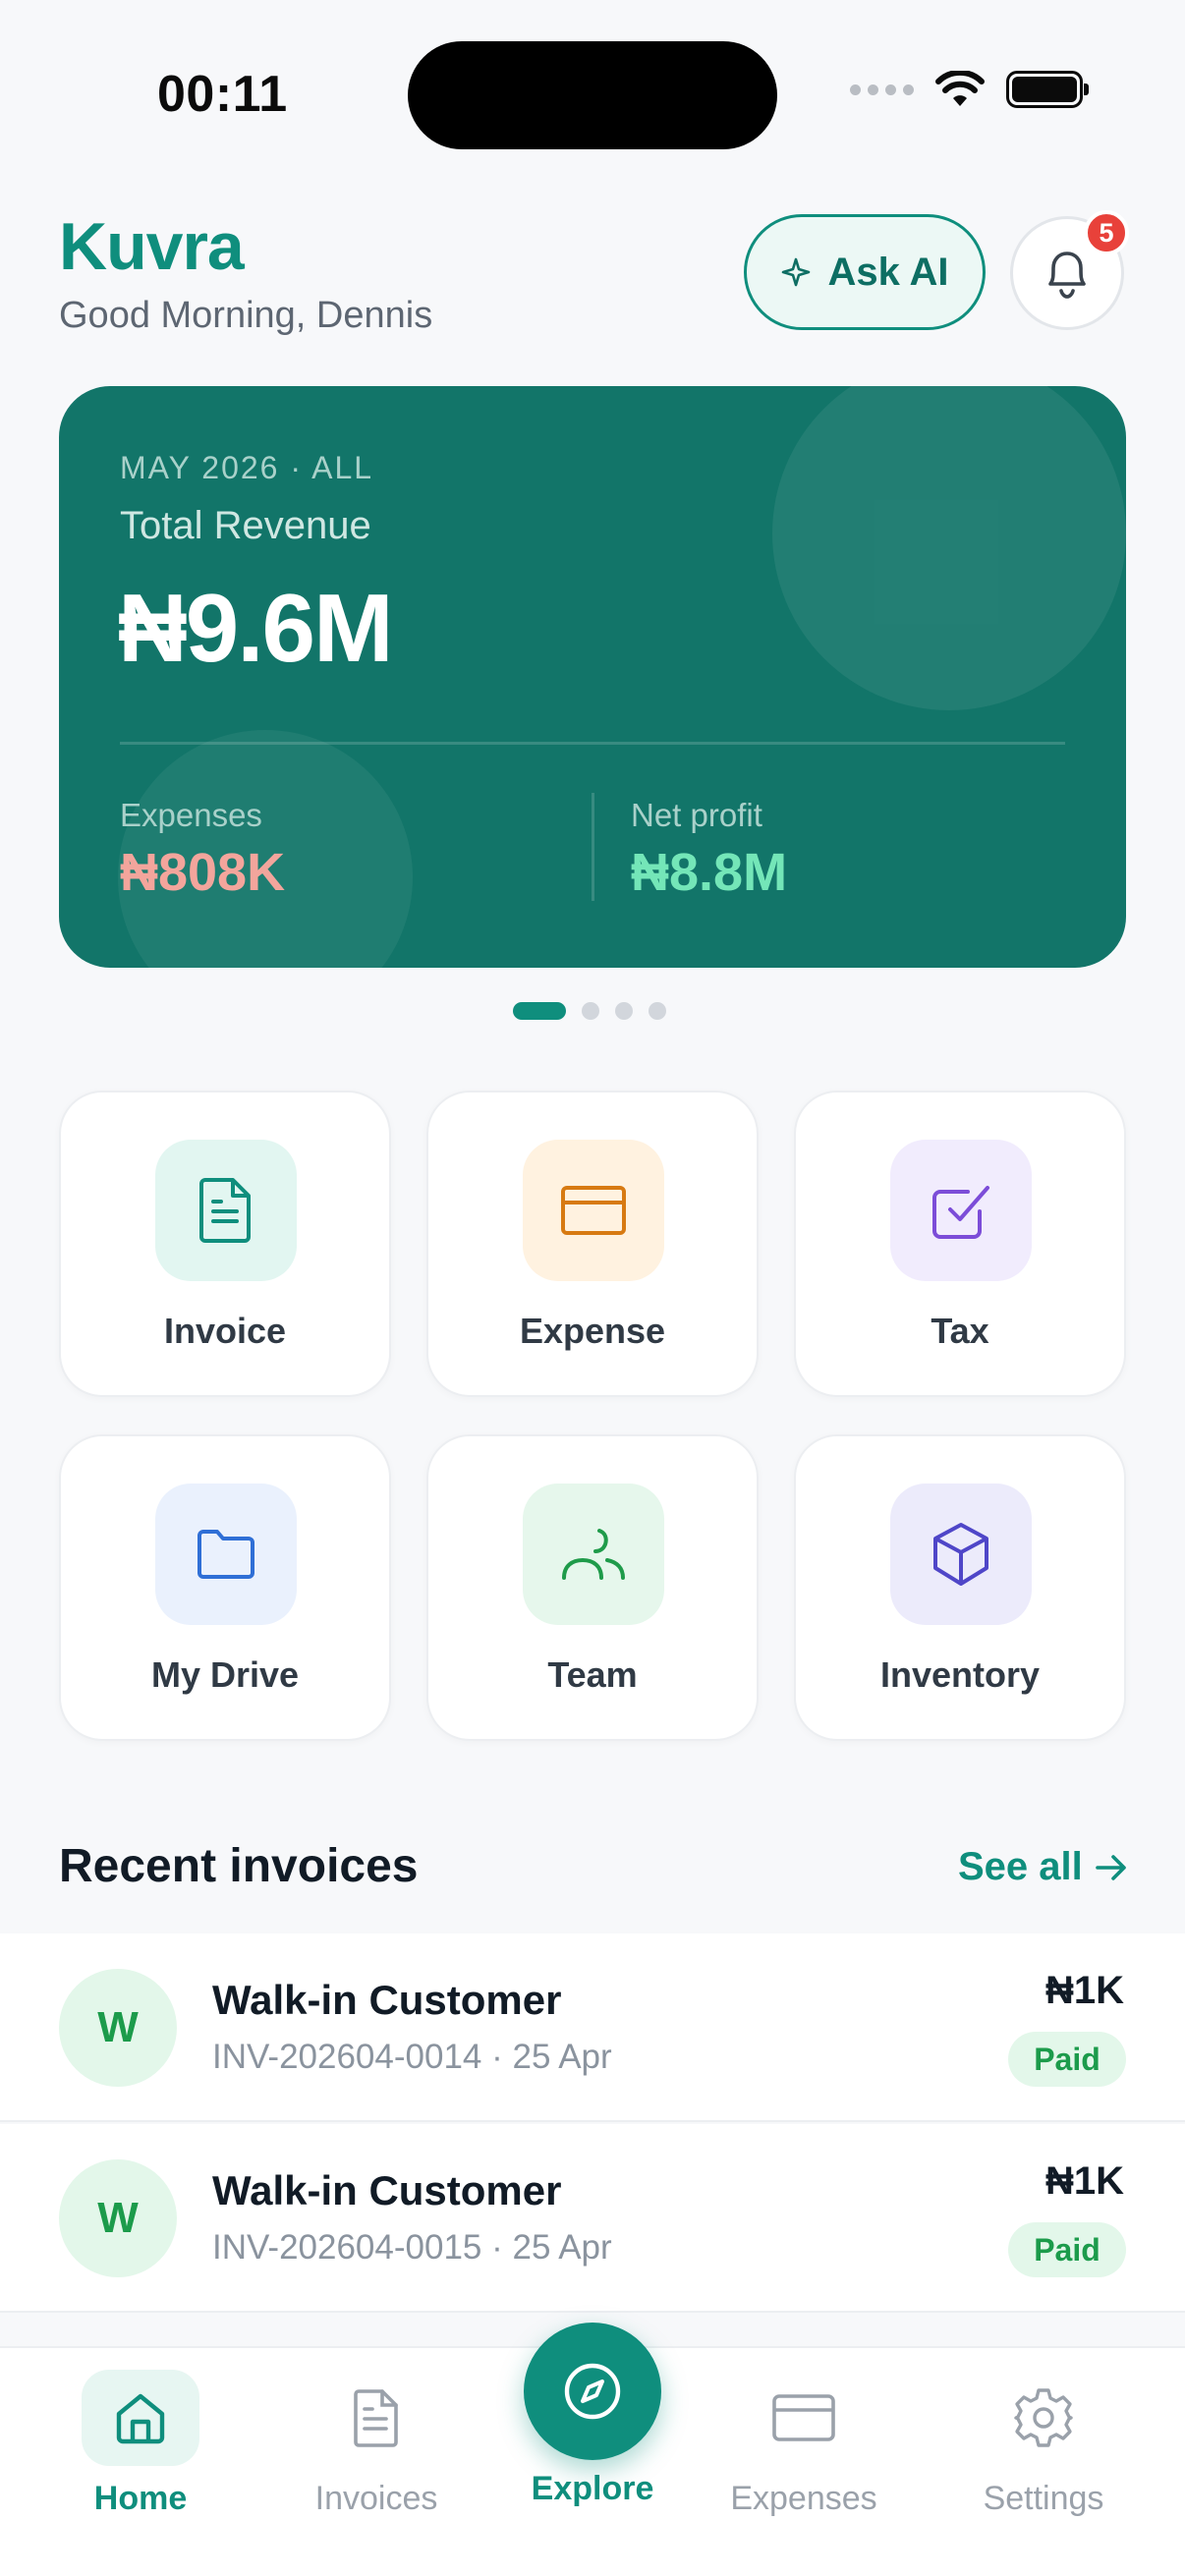 The image size is (1185, 2576). What do you see at coordinates (797, 272) in the screenshot?
I see `sparkle-icon` at bounding box center [797, 272].